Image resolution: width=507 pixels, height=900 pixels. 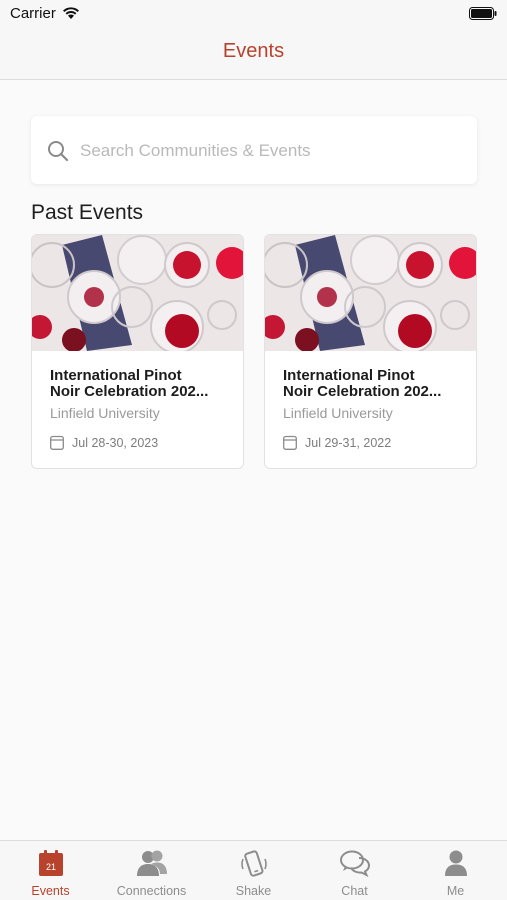 I want to click on tab-label: Connections, so click(x=151, y=891).